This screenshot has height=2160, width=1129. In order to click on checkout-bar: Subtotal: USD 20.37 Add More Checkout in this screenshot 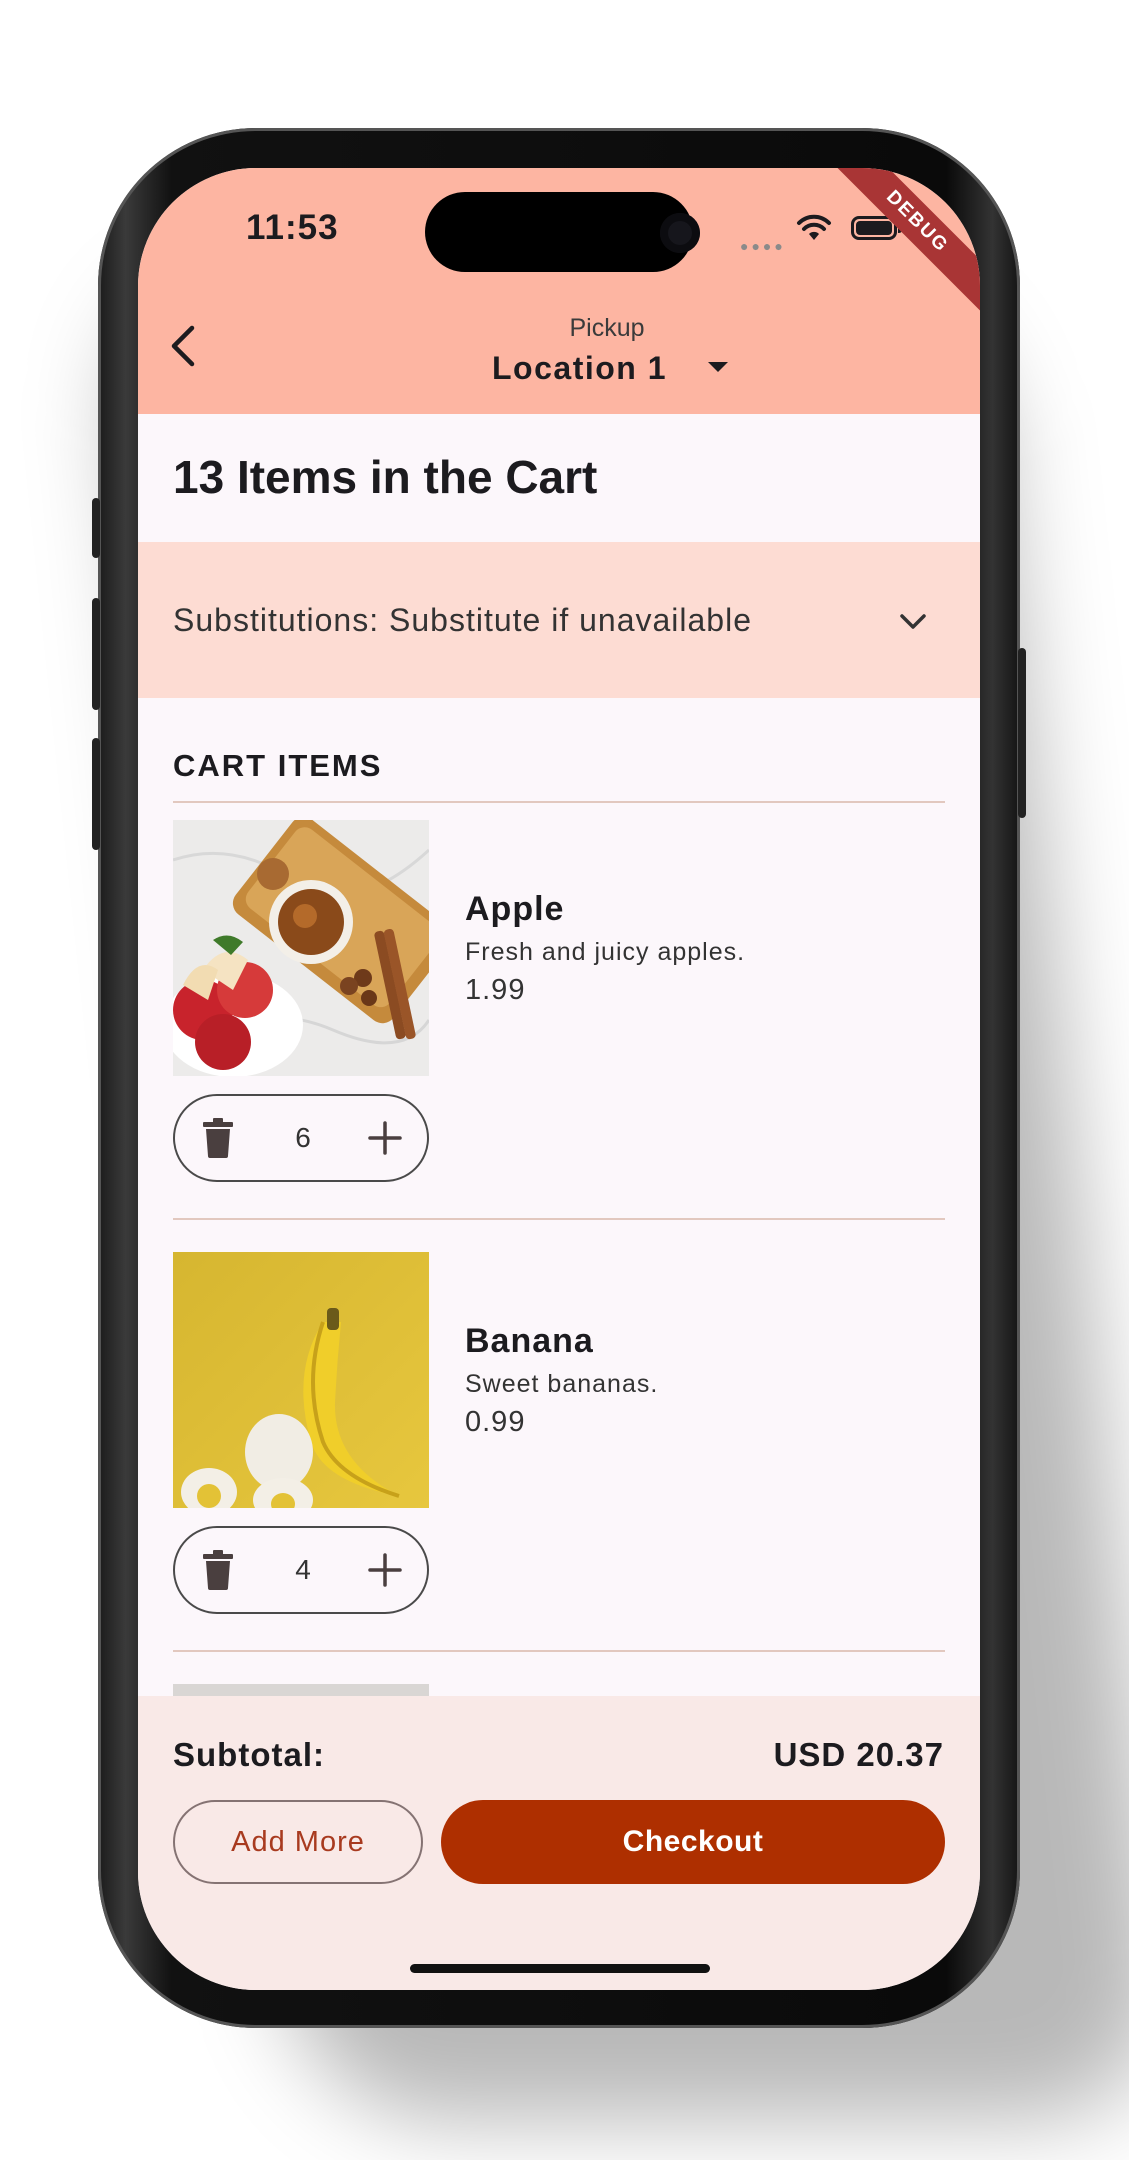, I will do `click(559, 1843)`.